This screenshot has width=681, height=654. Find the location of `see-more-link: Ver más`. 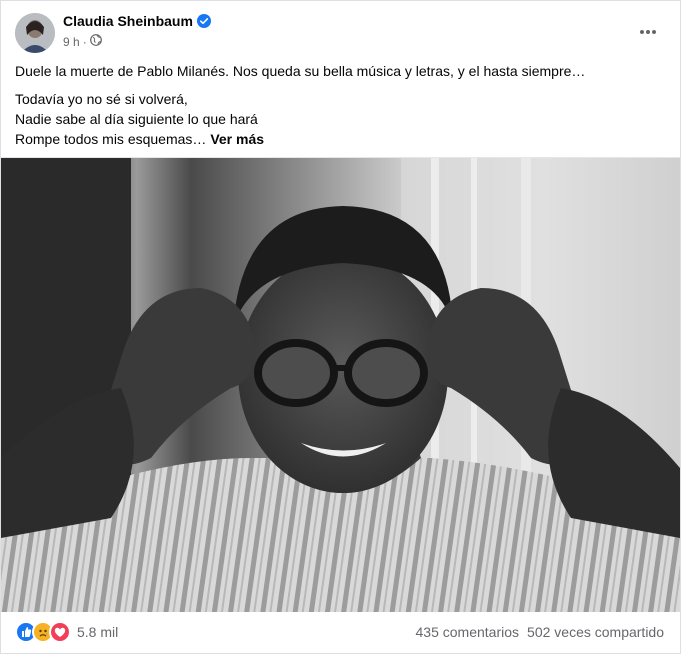

see-more-link: Ver más is located at coordinates (237, 139).